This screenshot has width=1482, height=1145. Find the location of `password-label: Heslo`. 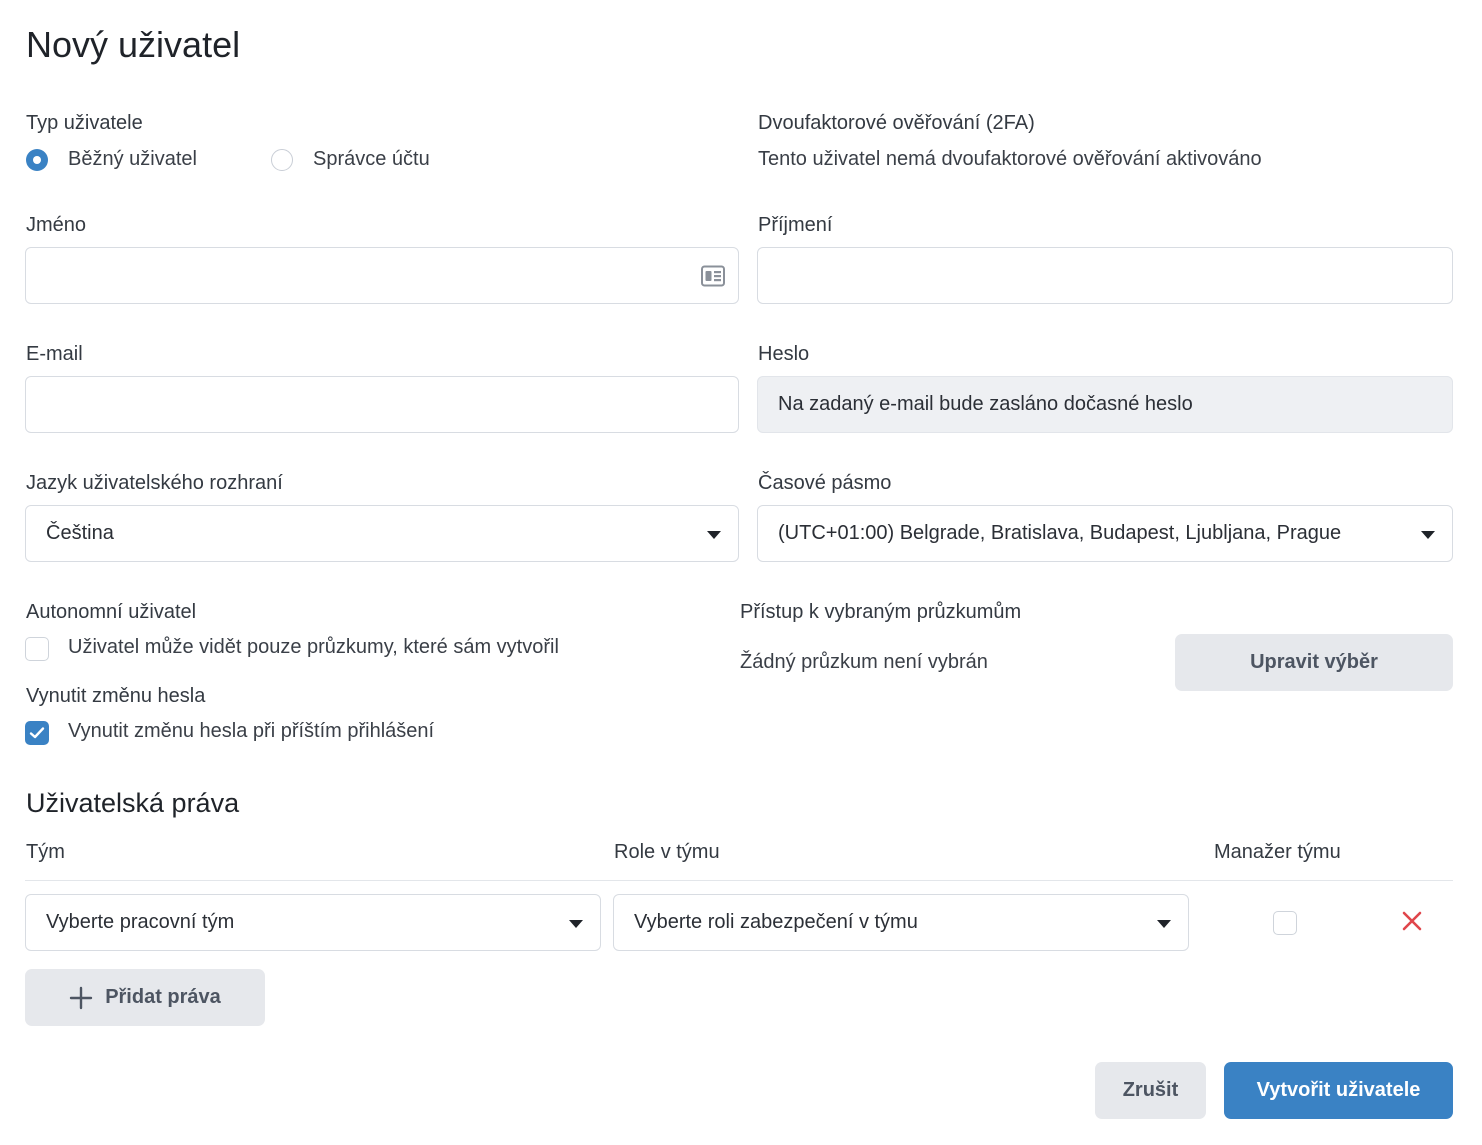

password-label: Heslo is located at coordinates (784, 354).